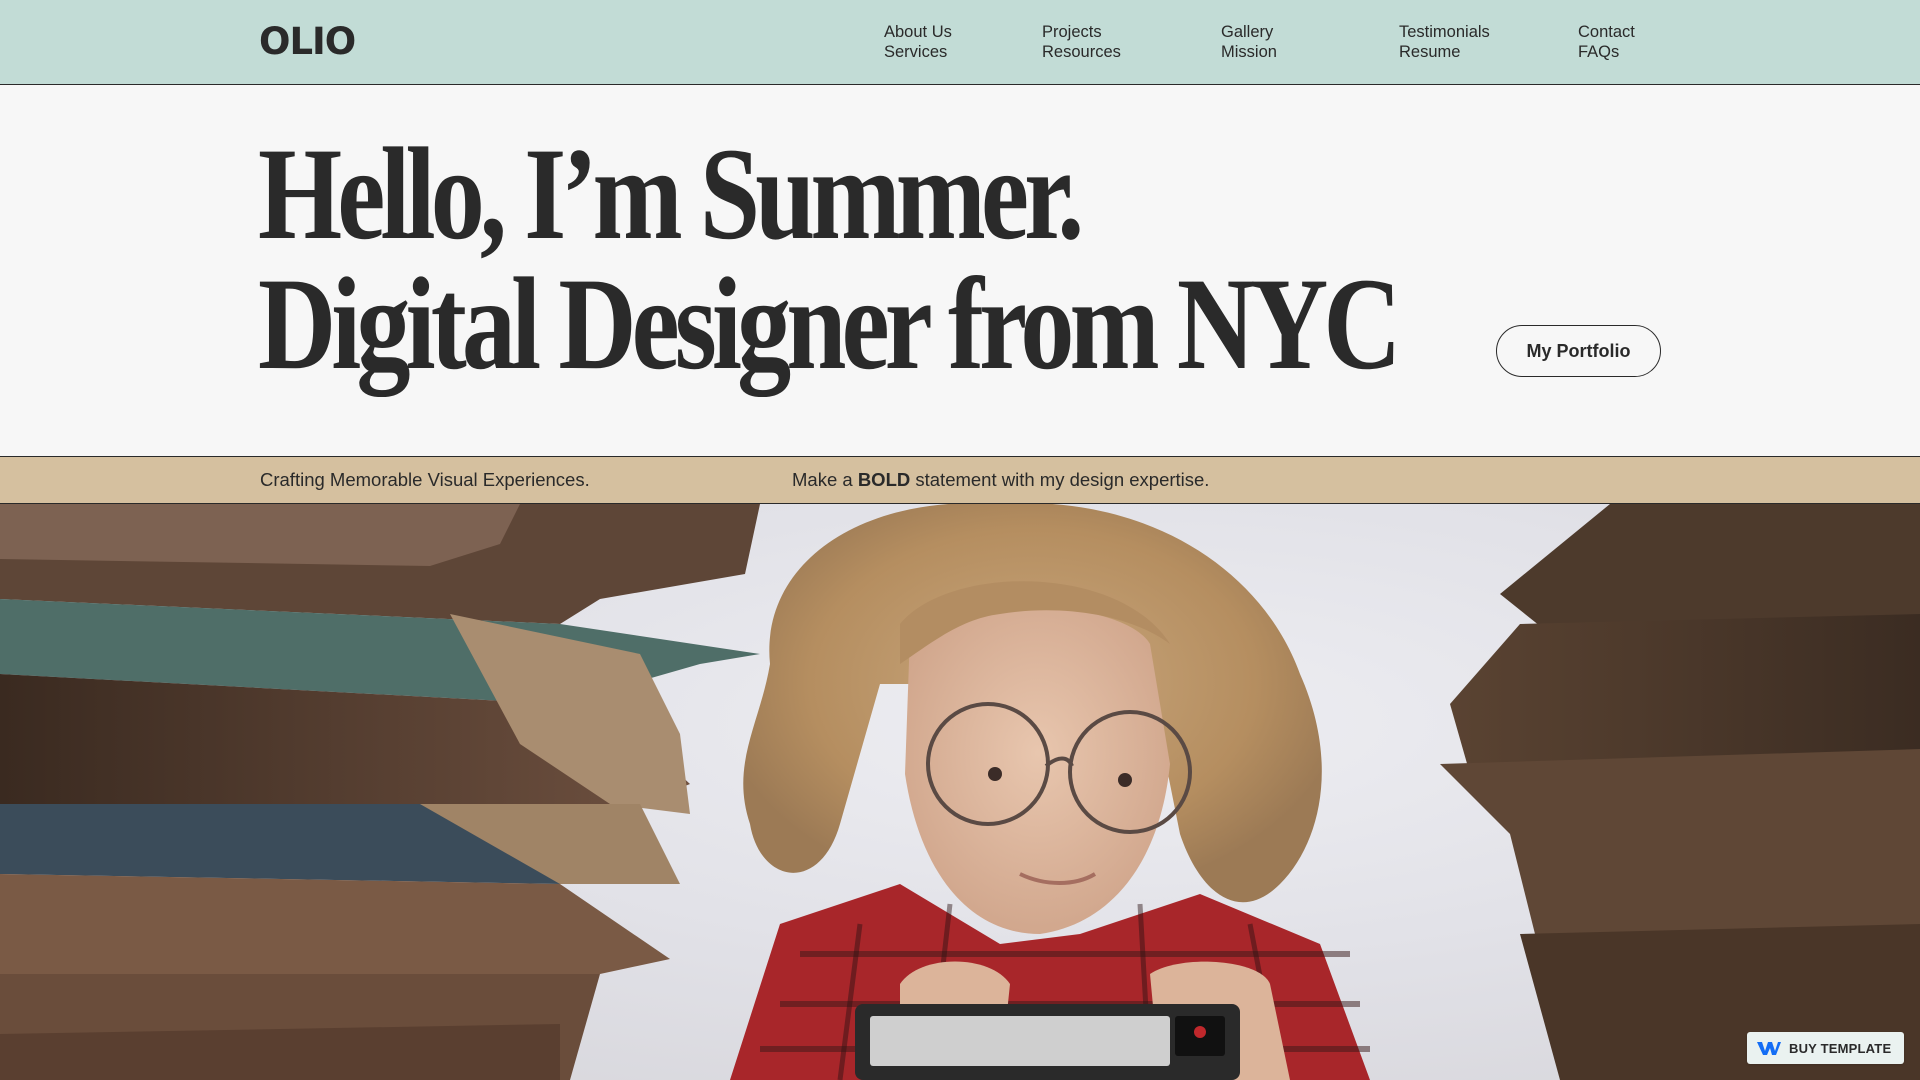  I want to click on tagline-right-suffix: statement with my design expertise., so click(1060, 479).